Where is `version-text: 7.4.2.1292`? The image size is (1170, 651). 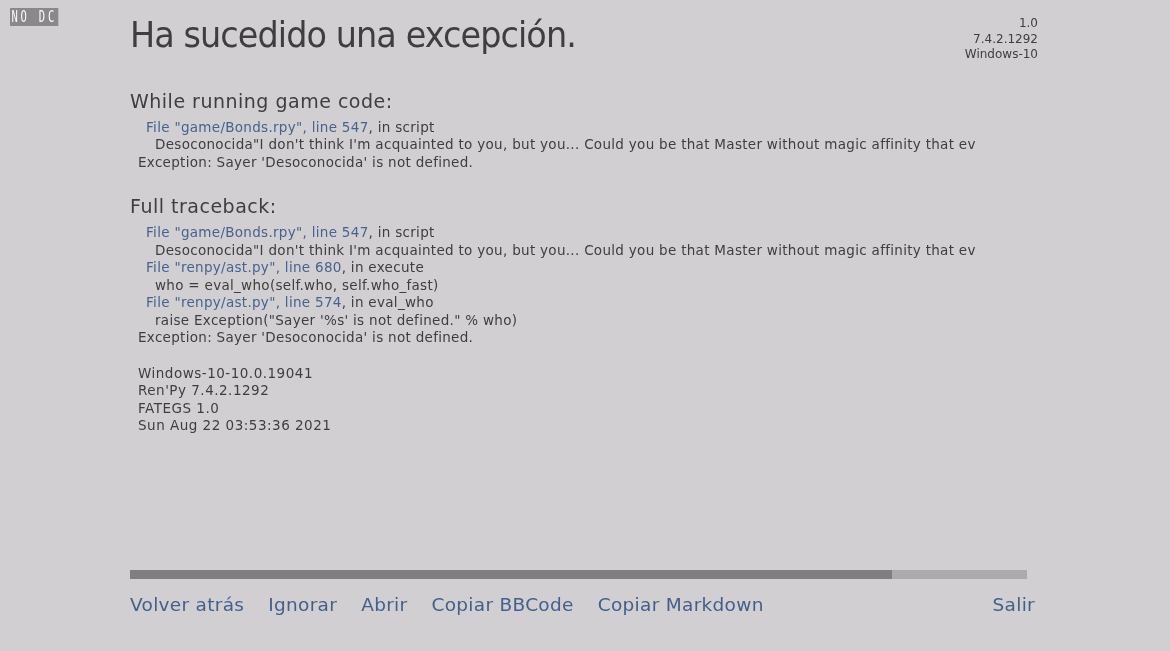 version-text: 7.4.2.1292 is located at coordinates (1005, 39).